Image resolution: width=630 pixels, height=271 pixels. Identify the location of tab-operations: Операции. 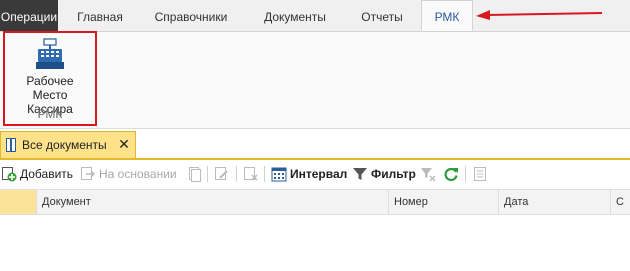
(29, 15).